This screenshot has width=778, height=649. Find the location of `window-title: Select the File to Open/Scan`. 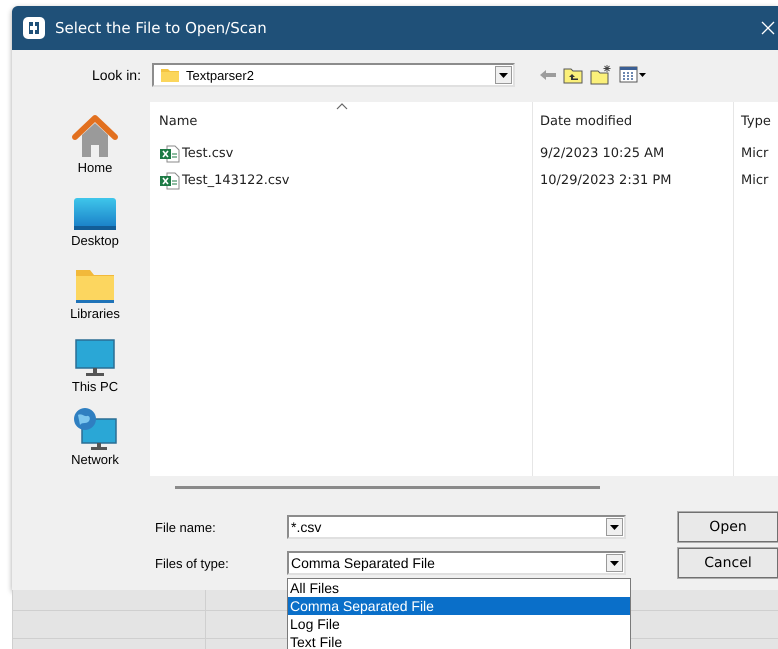

window-title: Select the File to Open/Scan is located at coordinates (161, 28).